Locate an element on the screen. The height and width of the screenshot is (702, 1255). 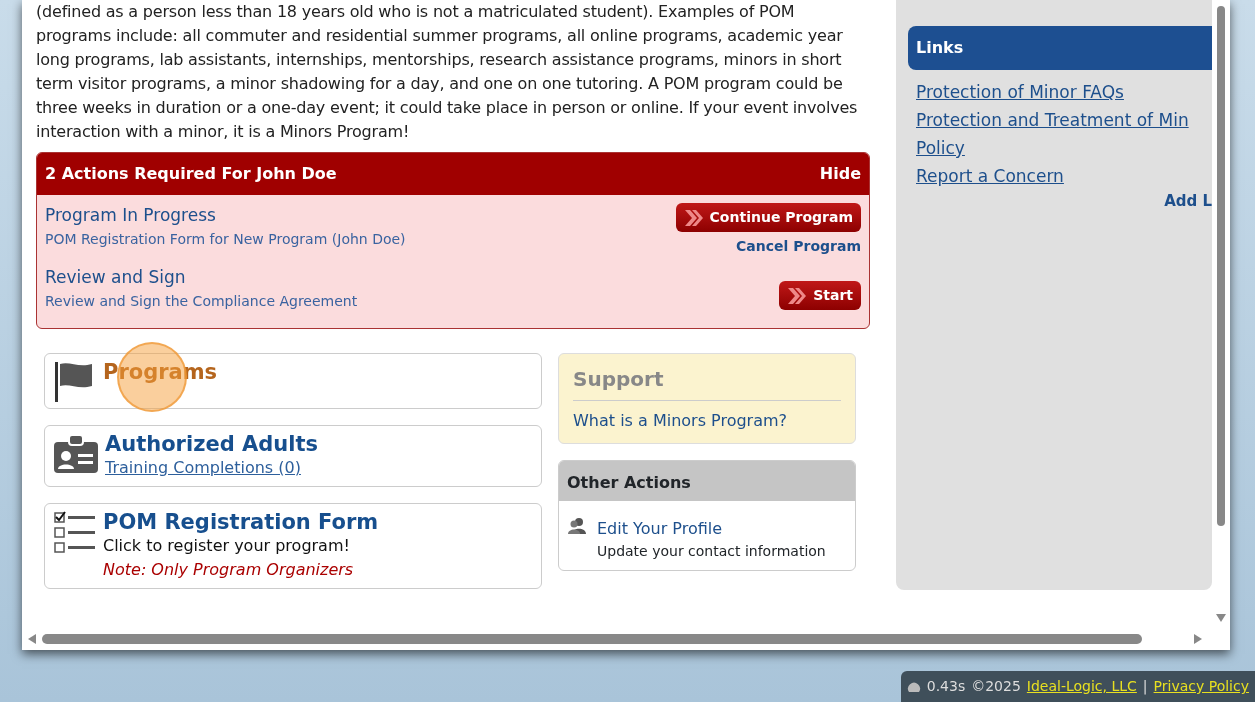
support-title: Support is located at coordinates (707, 382).